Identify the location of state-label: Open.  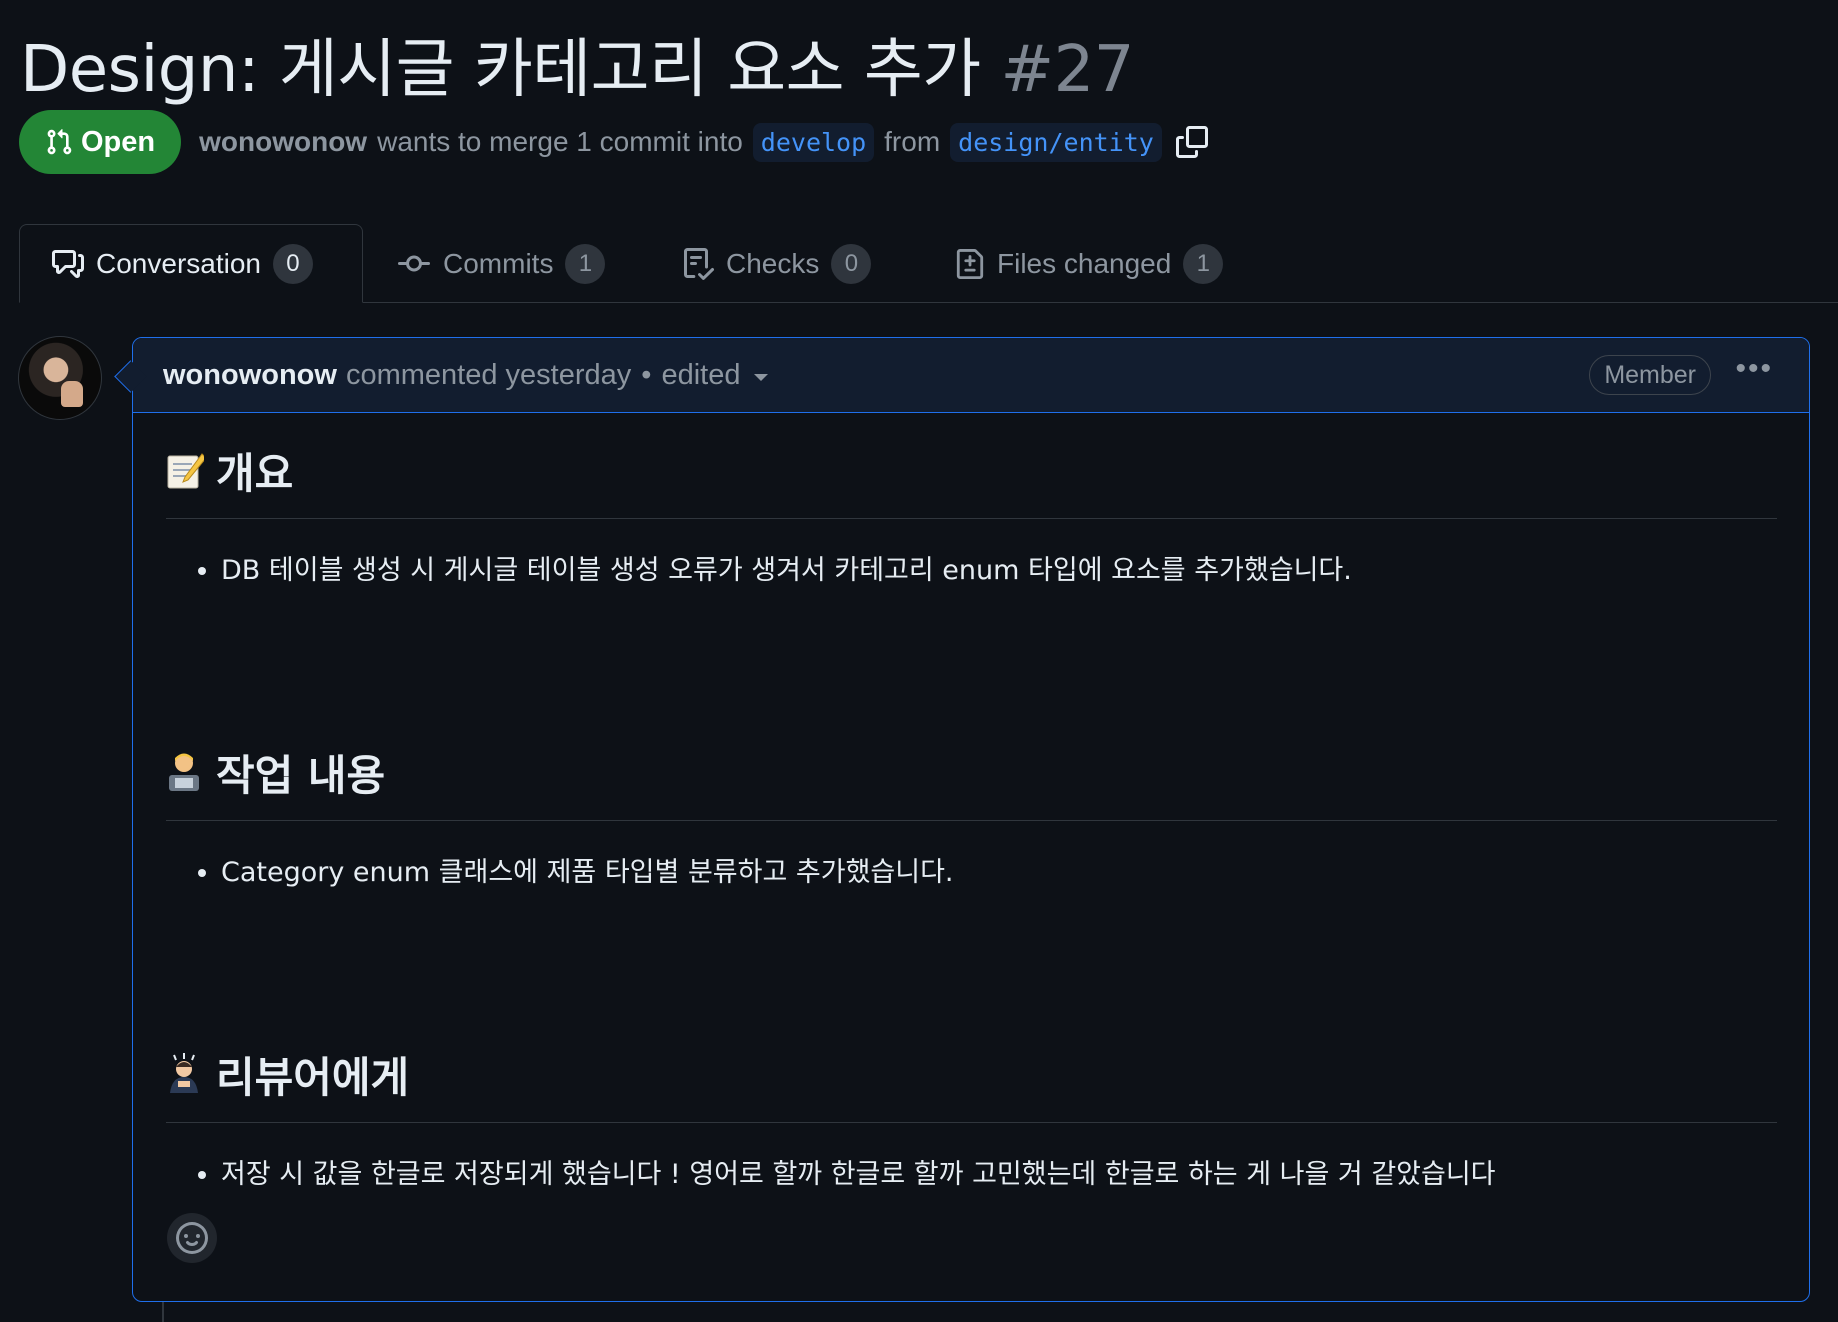
(118, 141).